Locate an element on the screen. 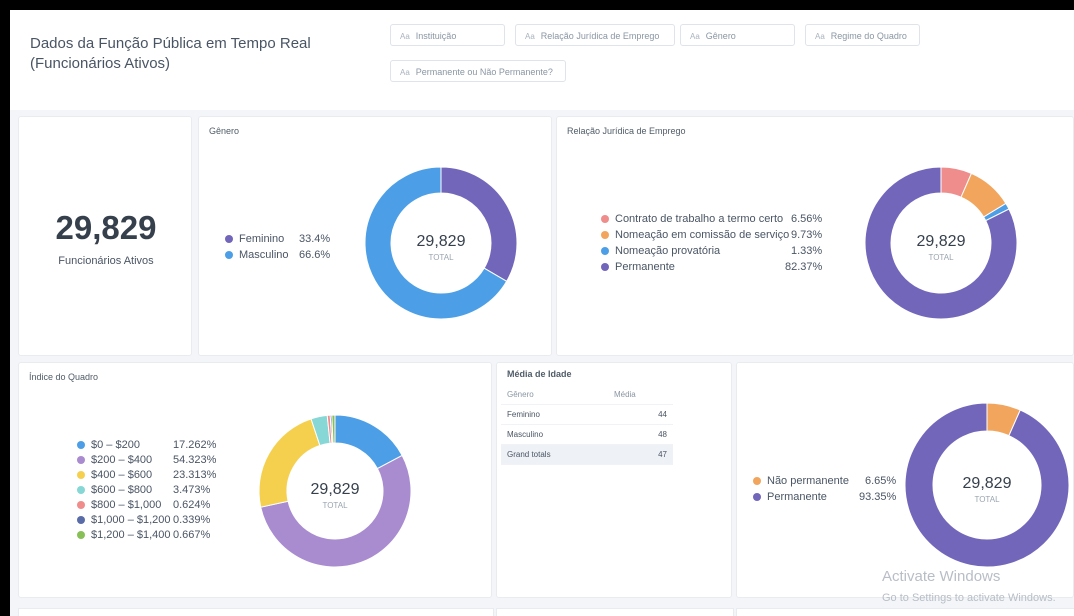 The image size is (1074, 616). legend-pct: 33.4% is located at coordinates (315, 239).